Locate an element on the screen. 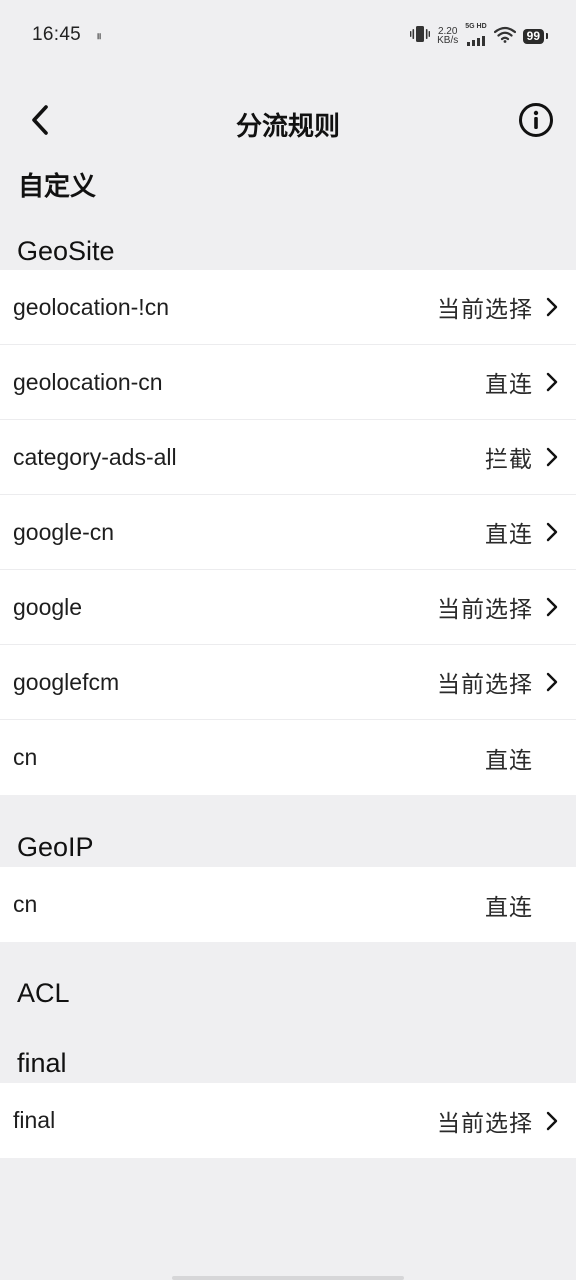 Image resolution: width=576 pixels, height=1280 pixels. rule-row-googlefcm: googlefcm 当前选择 is located at coordinates (288, 682).